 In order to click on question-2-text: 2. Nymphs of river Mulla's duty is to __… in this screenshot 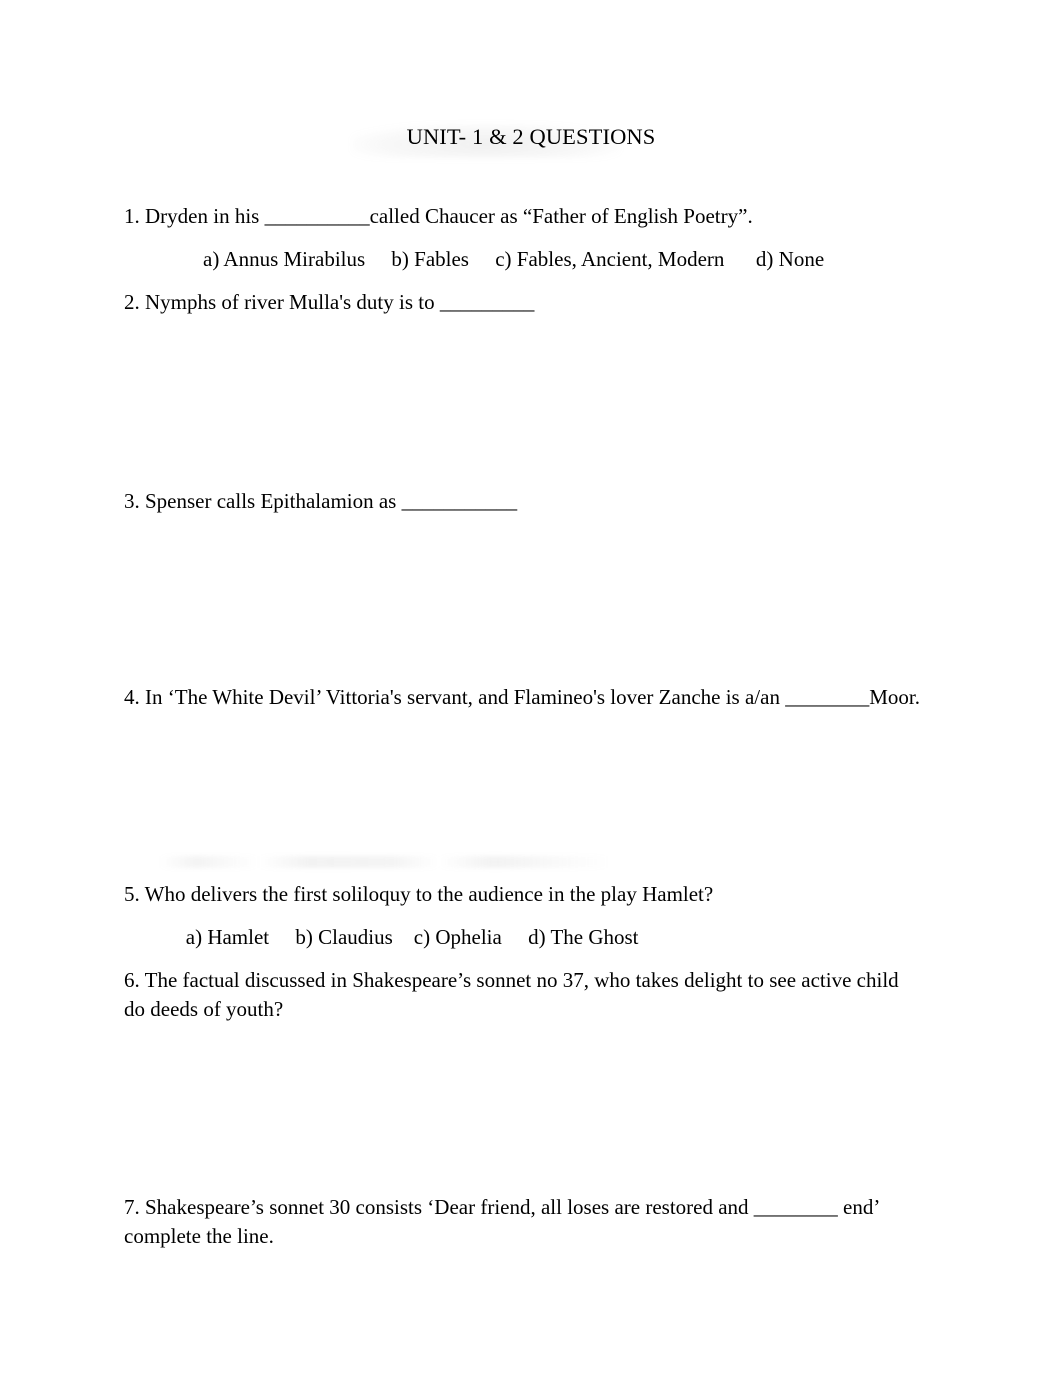, I will do `click(329, 302)`.